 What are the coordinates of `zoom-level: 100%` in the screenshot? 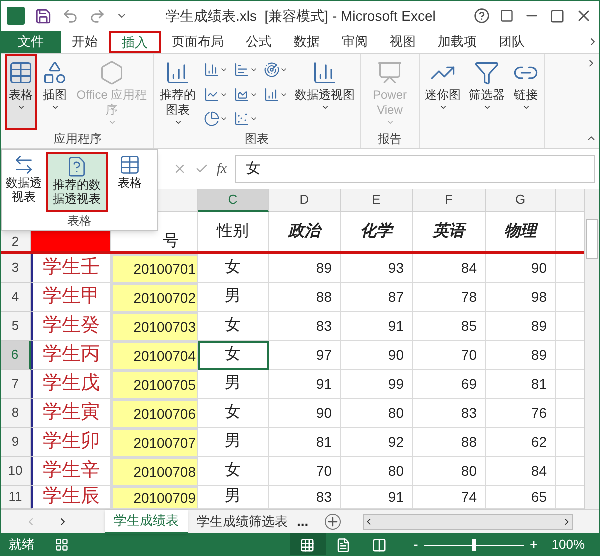 It's located at (568, 545).